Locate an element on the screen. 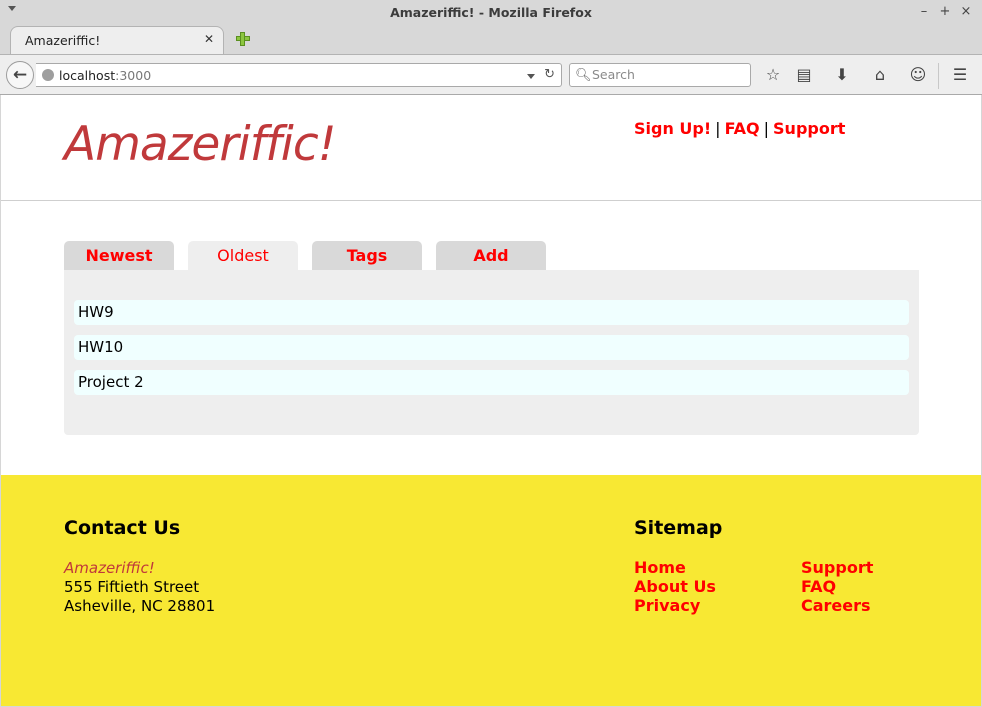 Image resolution: width=982 pixels, height=707 pixels. toolbar-separator is located at coordinates (938, 76).